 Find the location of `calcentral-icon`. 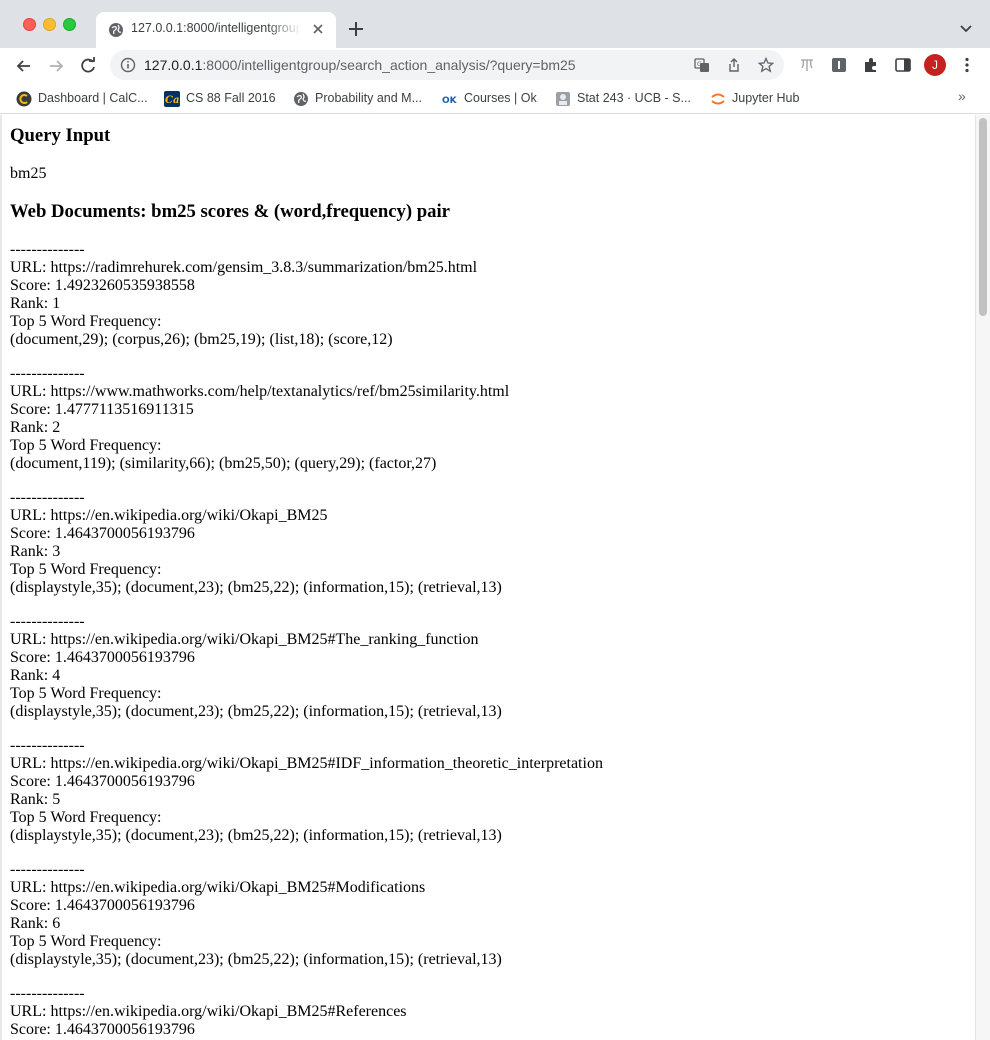

calcentral-icon is located at coordinates (24, 99).